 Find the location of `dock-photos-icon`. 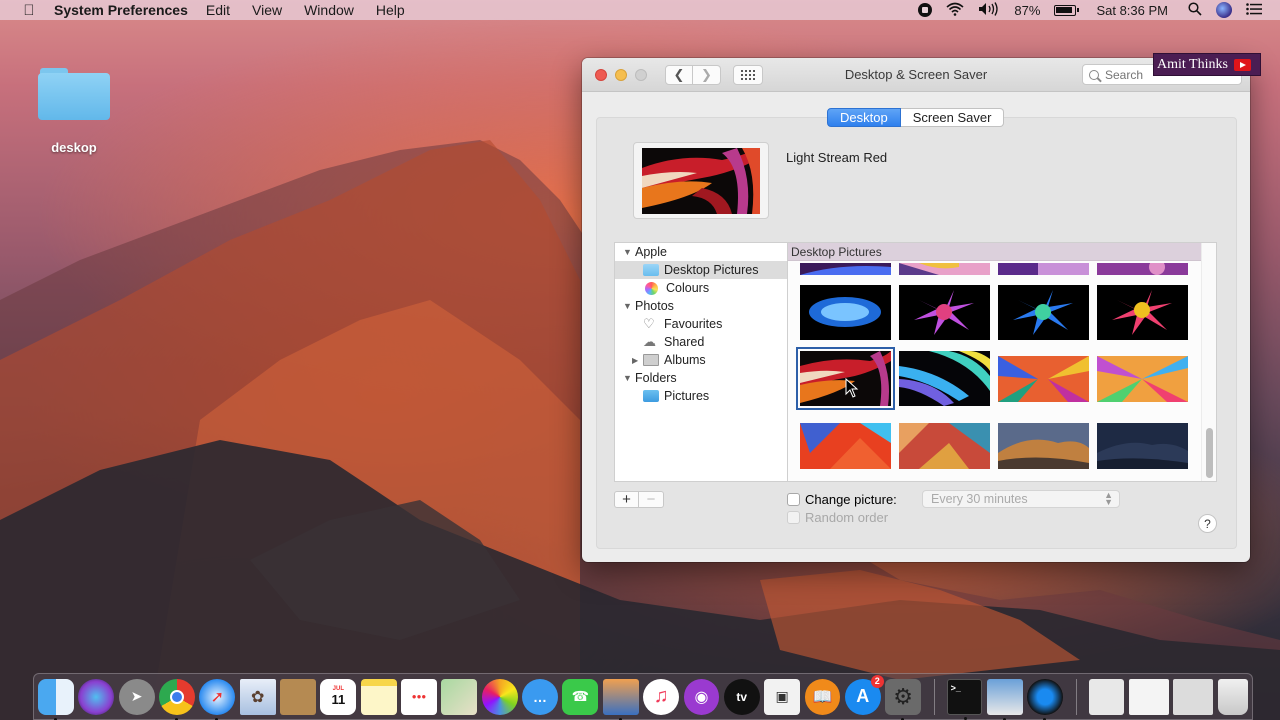

dock-photos-icon is located at coordinates (499, 696).